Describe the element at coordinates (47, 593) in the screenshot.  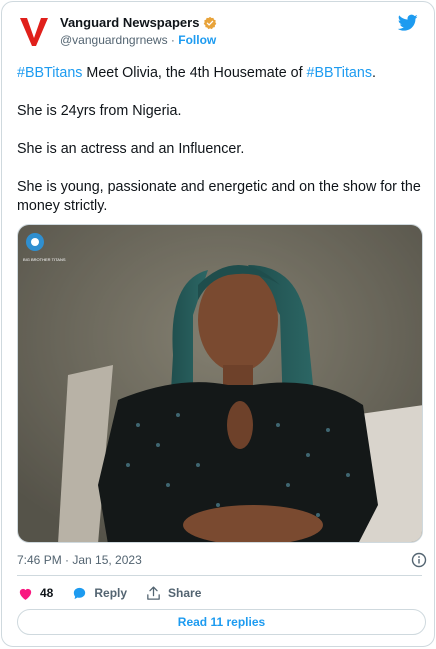
I see `like-count: 48` at that location.